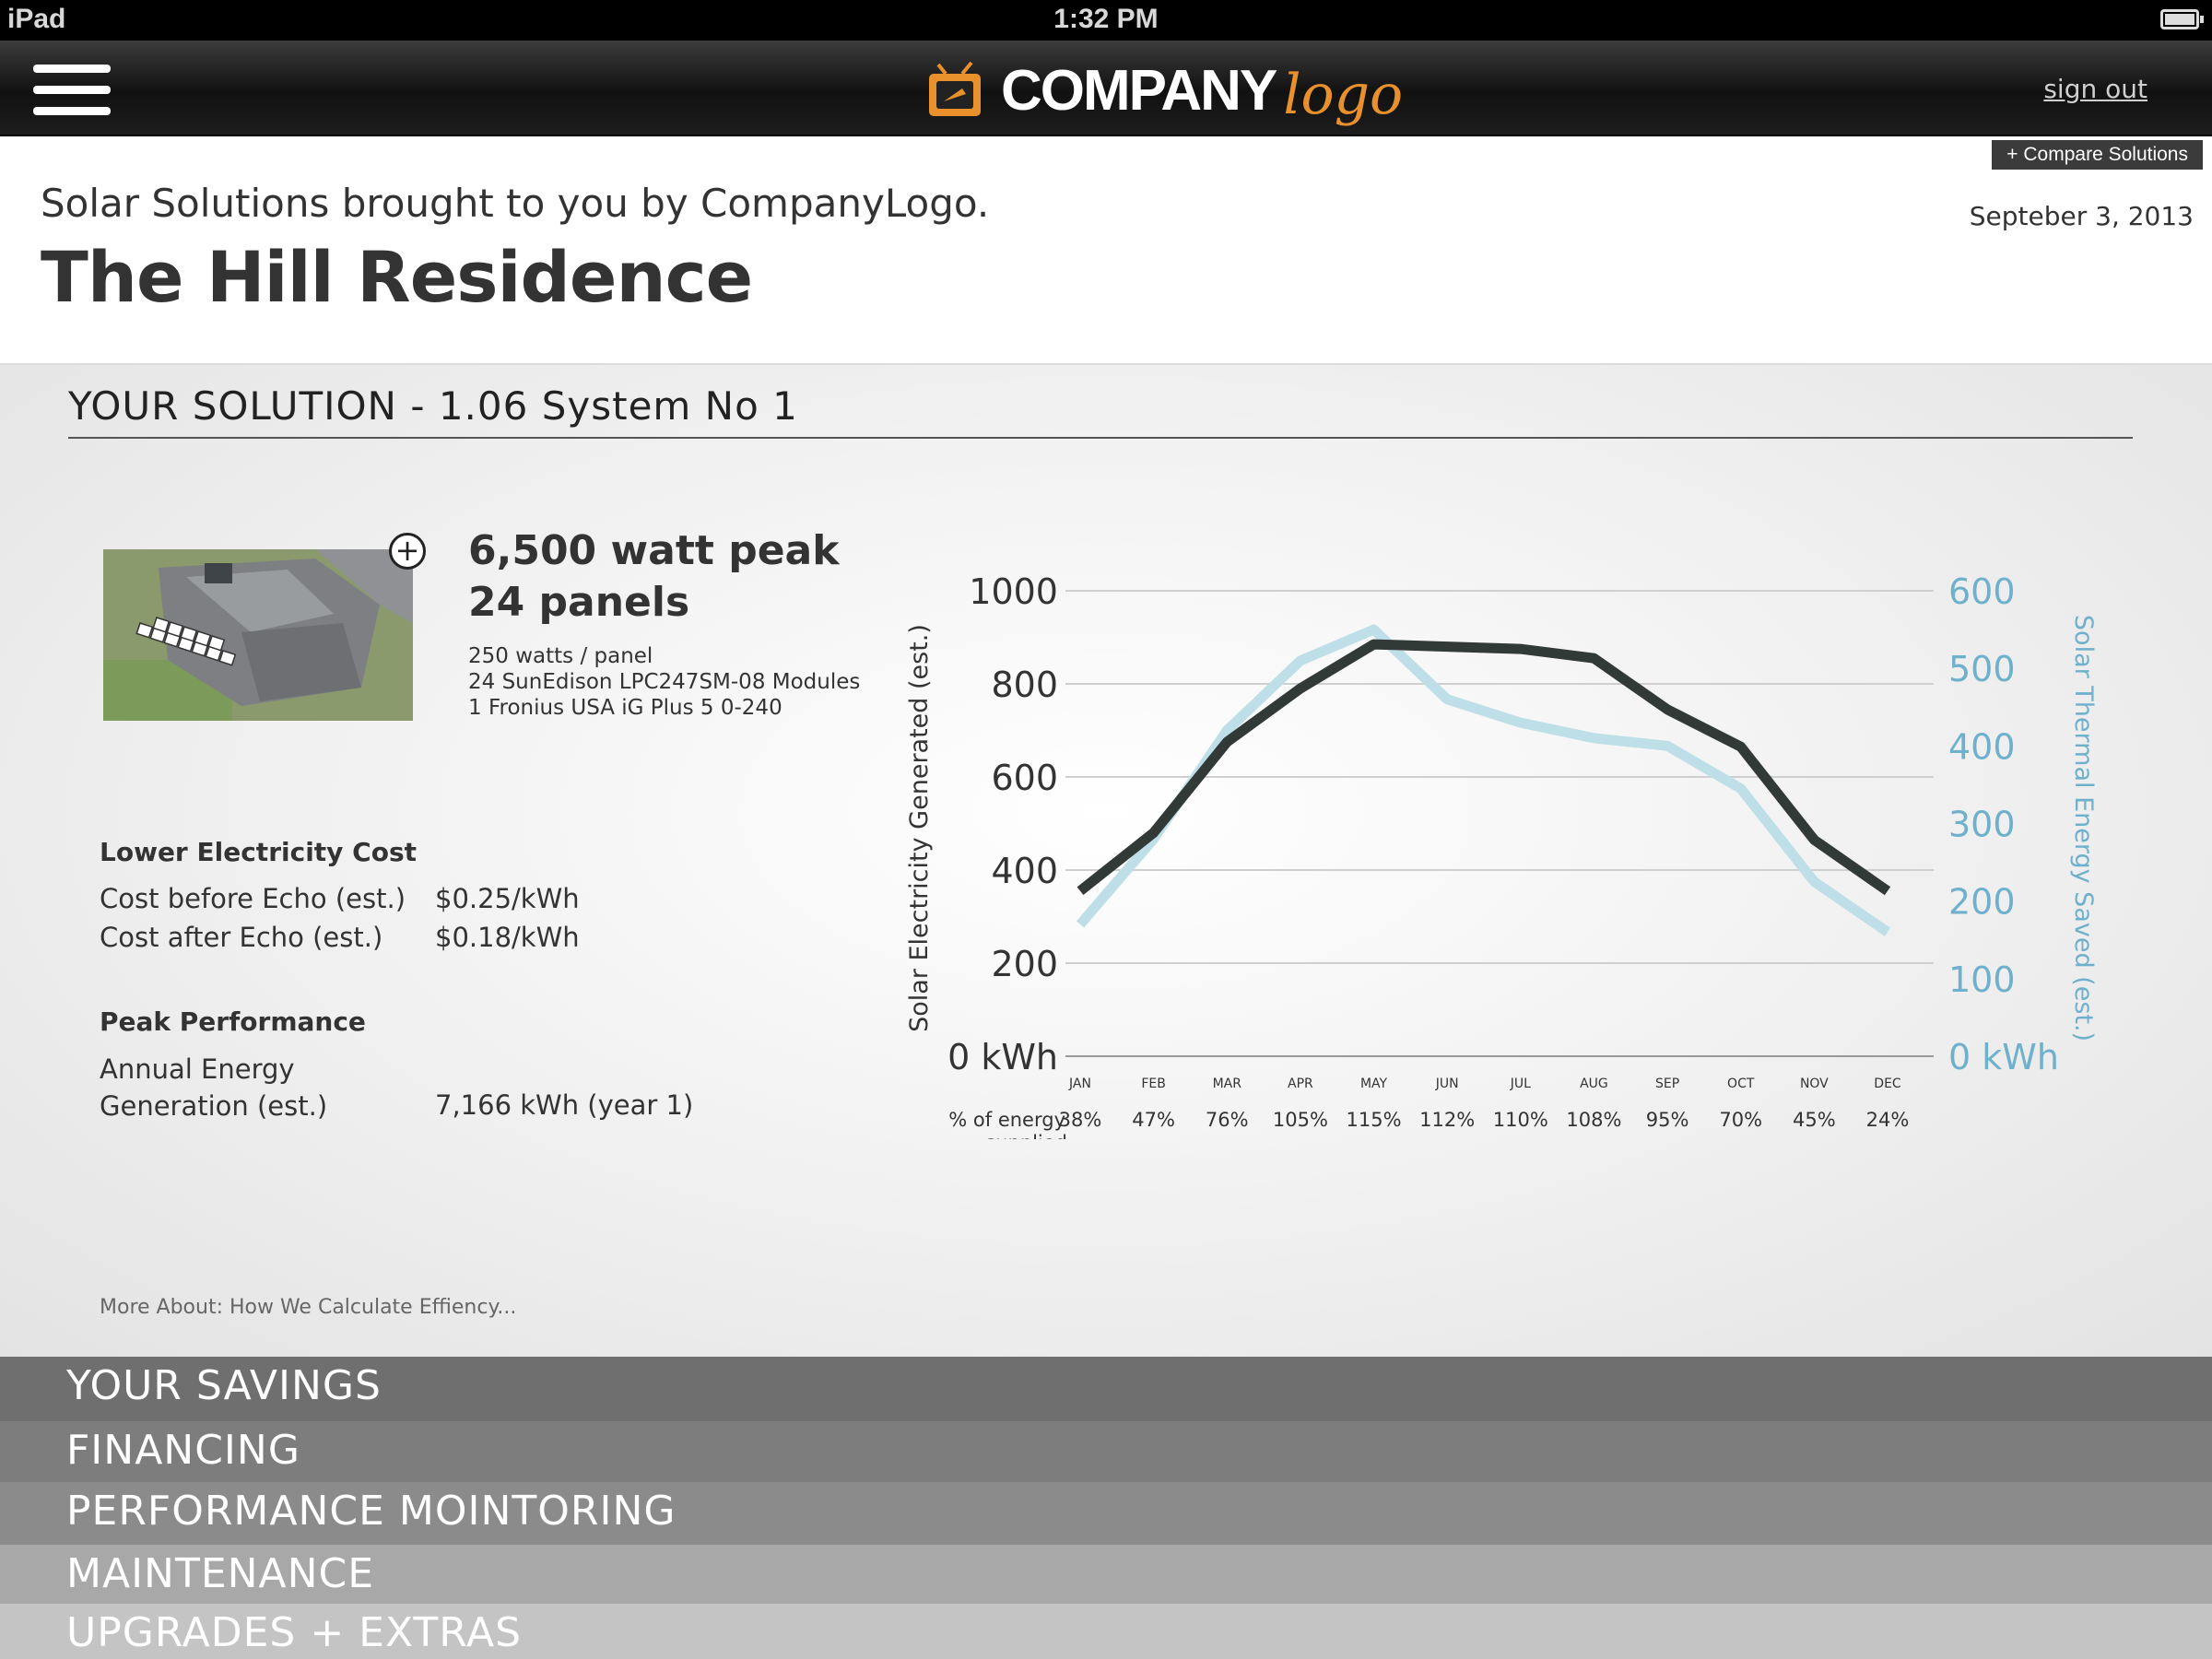 The width and height of the screenshot is (2212, 1659). Describe the element at coordinates (1982, 669) in the screenshot. I see `y2-tick-label: 500` at that location.